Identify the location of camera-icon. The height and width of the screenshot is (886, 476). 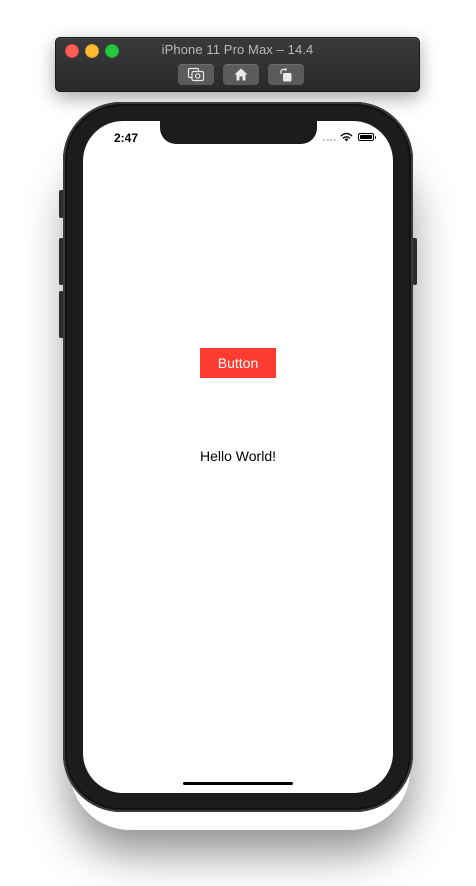
(196, 74).